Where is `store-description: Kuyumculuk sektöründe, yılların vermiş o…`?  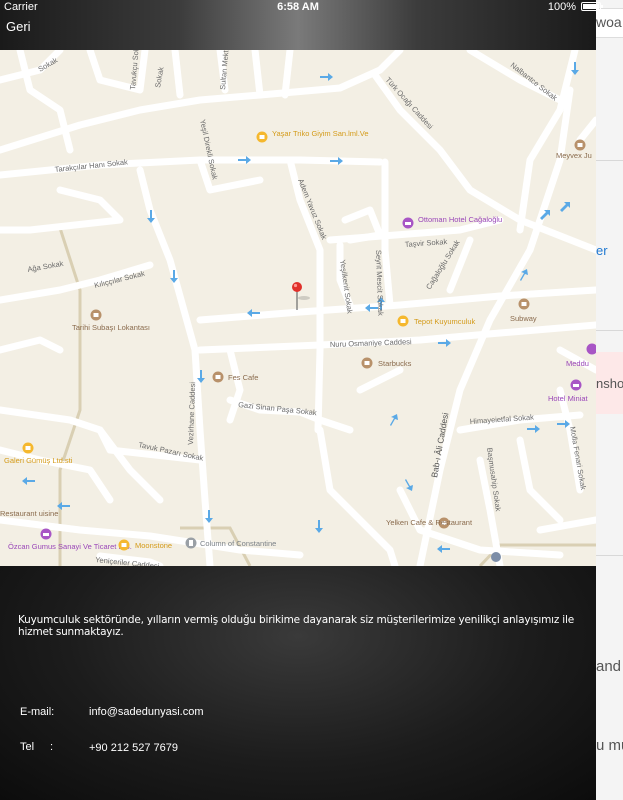 store-description: Kuyumculuk sektöründe, yılların vermiş o… is located at coordinates (296, 626).